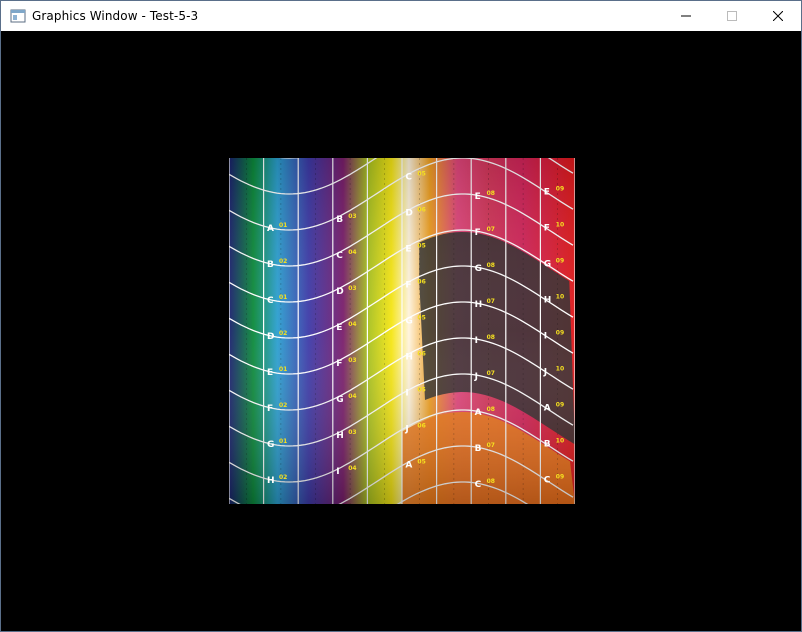 This screenshot has height=632, width=802. I want to click on minimize-button, so click(686, 16).